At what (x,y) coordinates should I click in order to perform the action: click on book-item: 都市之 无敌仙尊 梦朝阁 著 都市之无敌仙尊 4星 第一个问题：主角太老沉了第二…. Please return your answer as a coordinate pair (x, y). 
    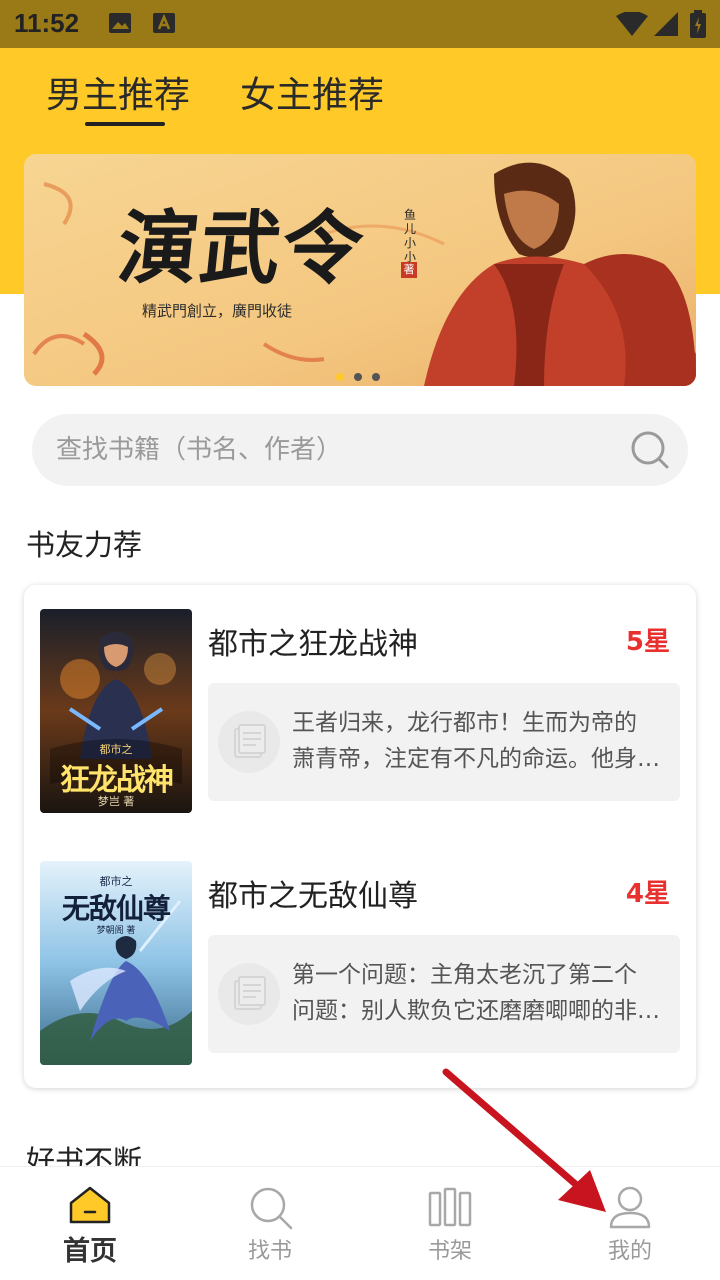
    Looking at the image, I should click on (360, 964).